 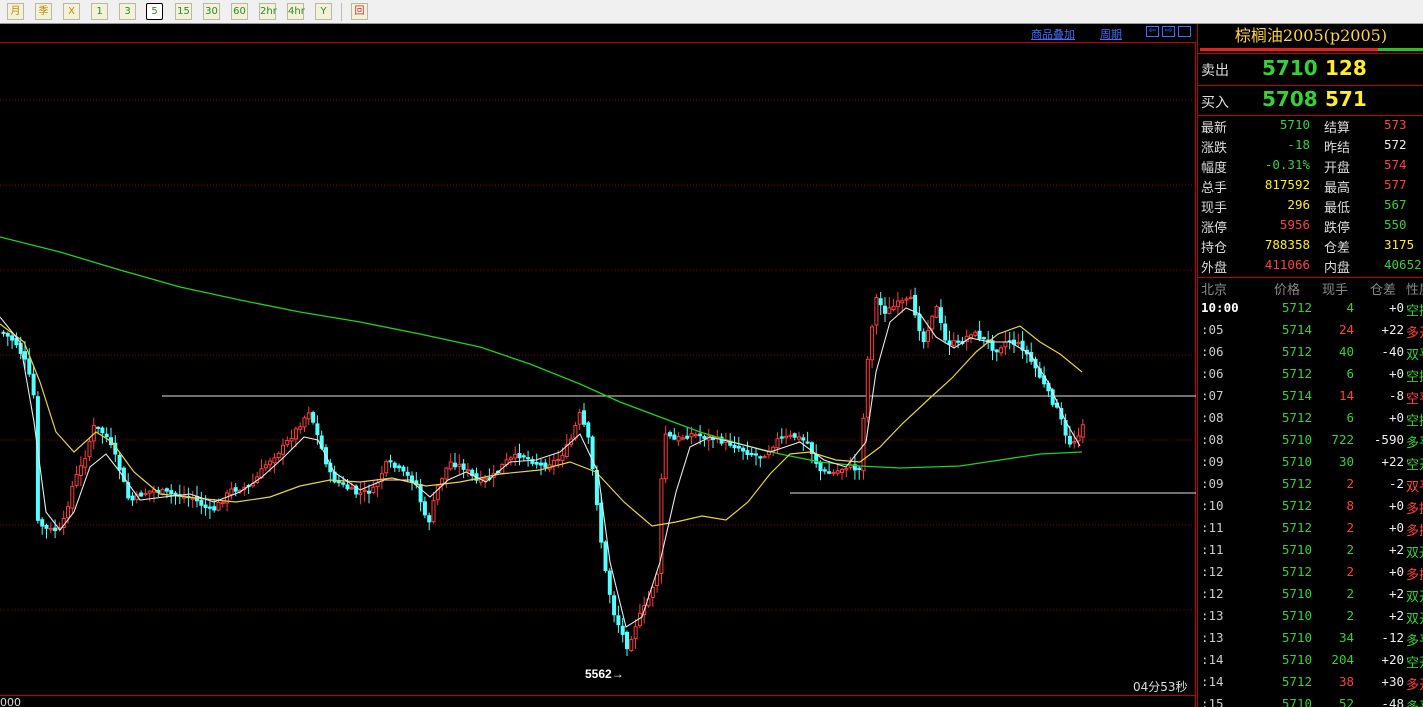 I want to click on stat-label: 最高, so click(x=1337, y=188).